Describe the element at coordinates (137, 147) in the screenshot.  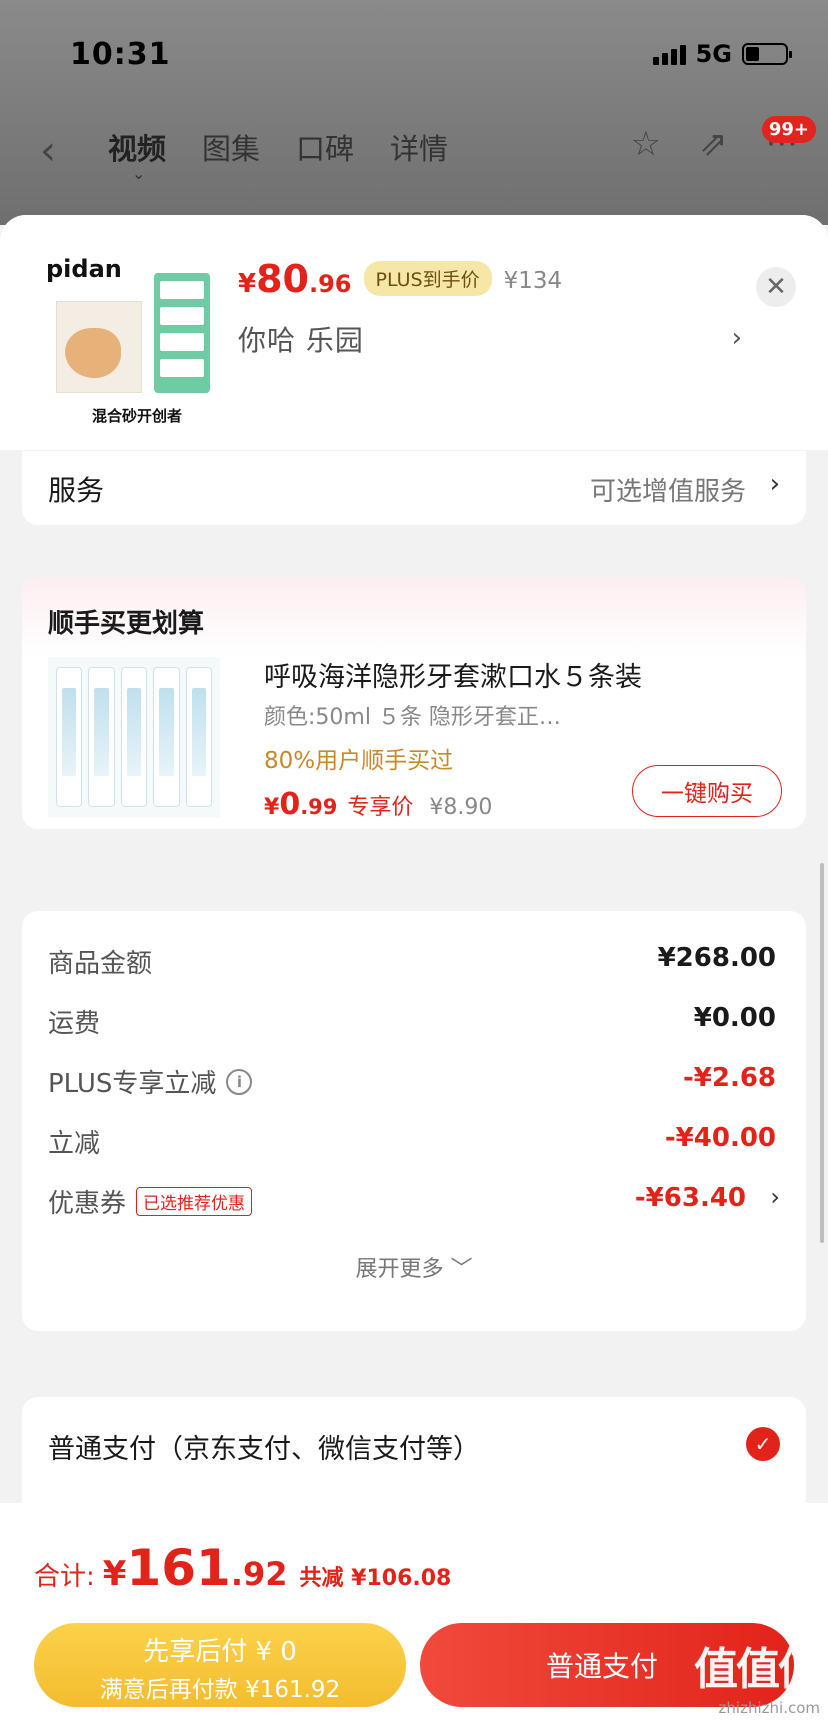
I see `tab-video: 视频` at that location.